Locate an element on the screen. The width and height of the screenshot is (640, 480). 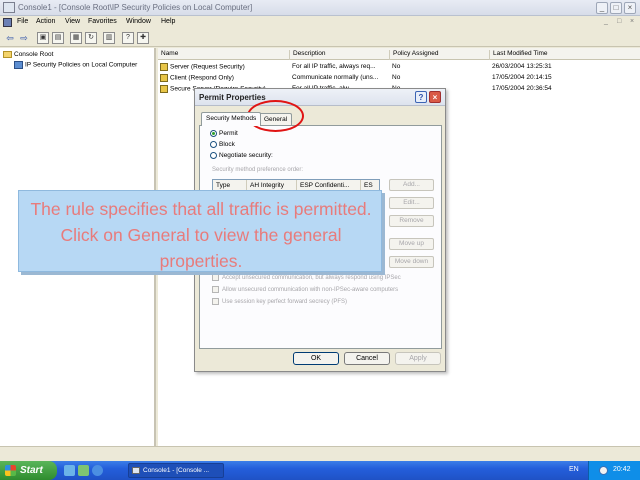
row-modified: 26/03/2004 13:25:31 is located at coordinates (522, 66).